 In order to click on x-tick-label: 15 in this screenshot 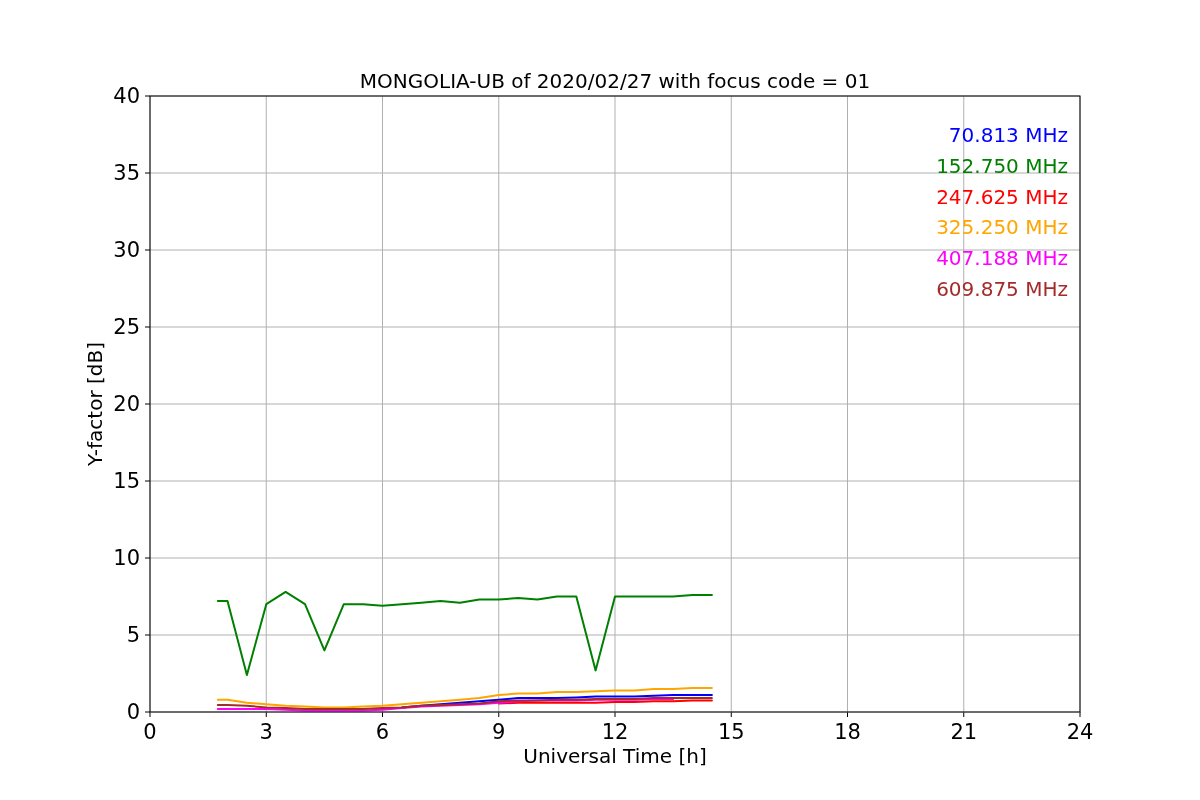, I will do `click(731, 732)`.